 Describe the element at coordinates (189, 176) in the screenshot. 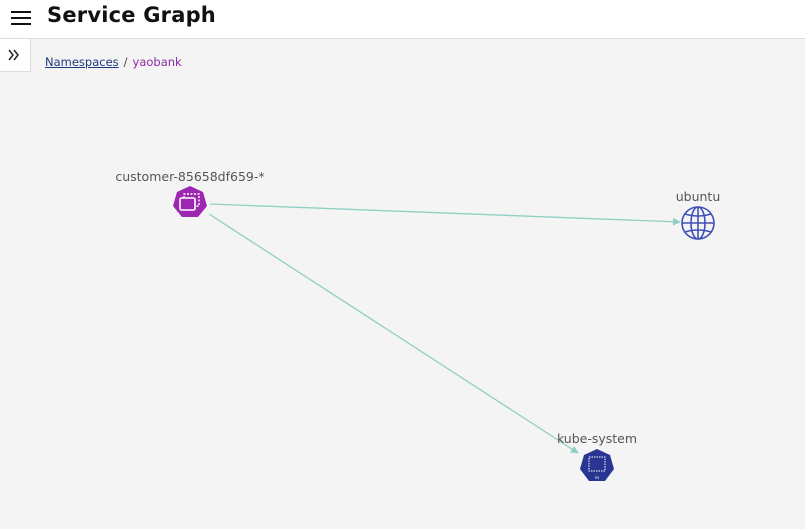

I see `node-label: customer-85658df659-*` at that location.